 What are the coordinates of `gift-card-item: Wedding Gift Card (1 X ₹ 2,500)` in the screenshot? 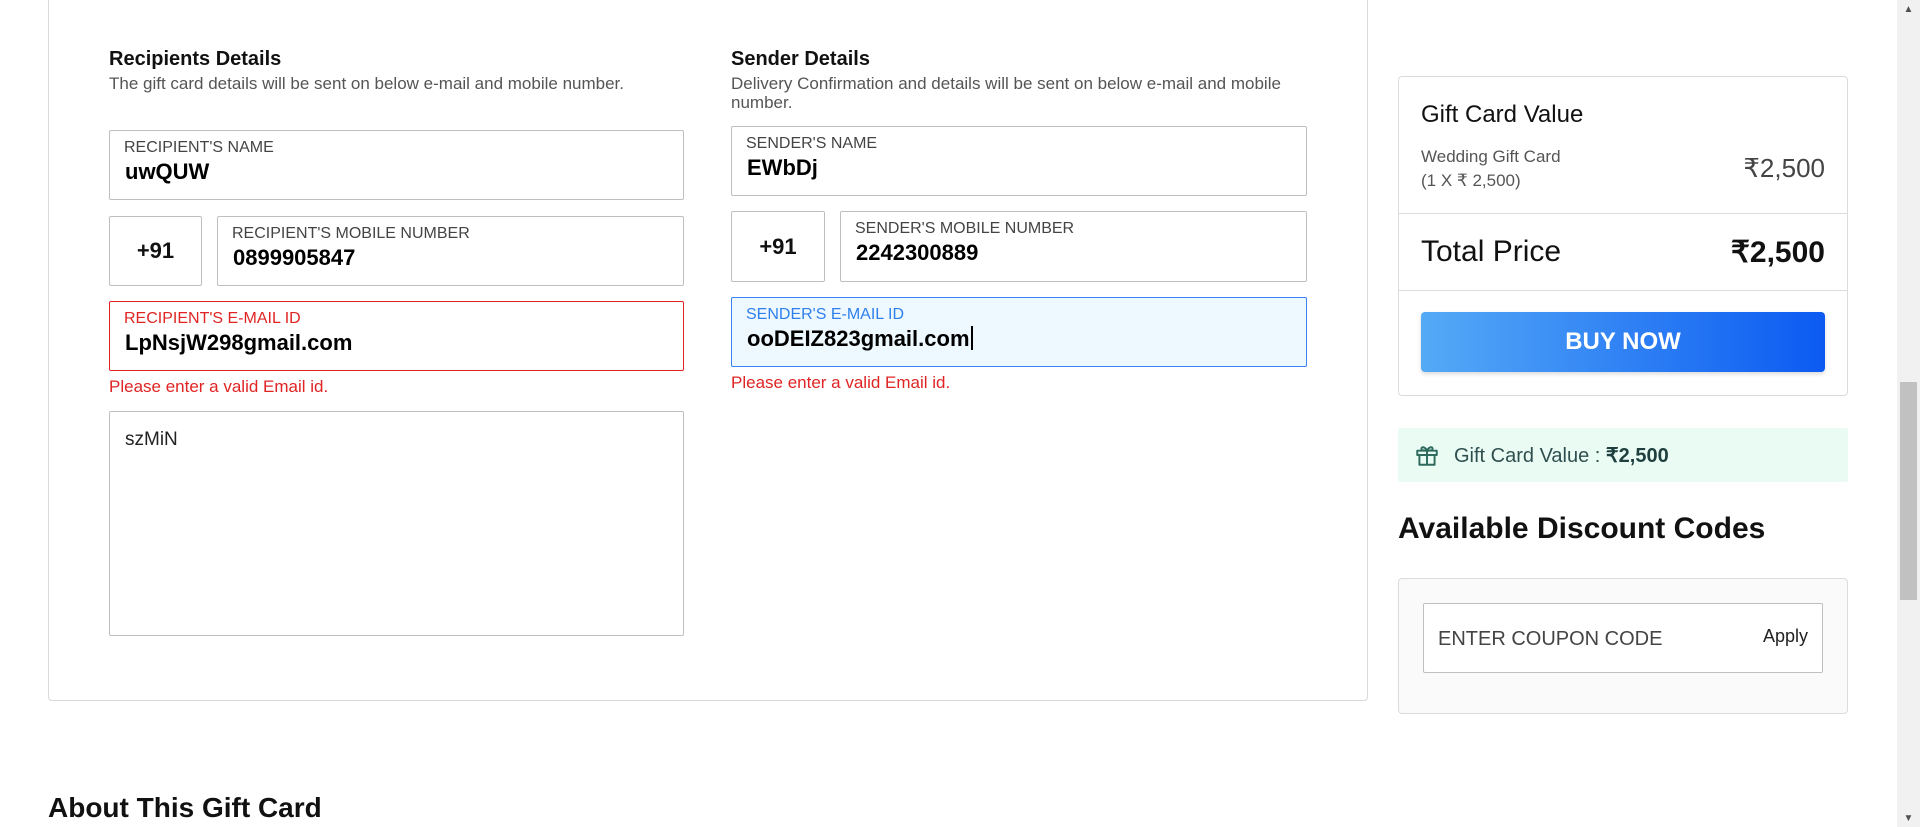 It's located at (1491, 169).